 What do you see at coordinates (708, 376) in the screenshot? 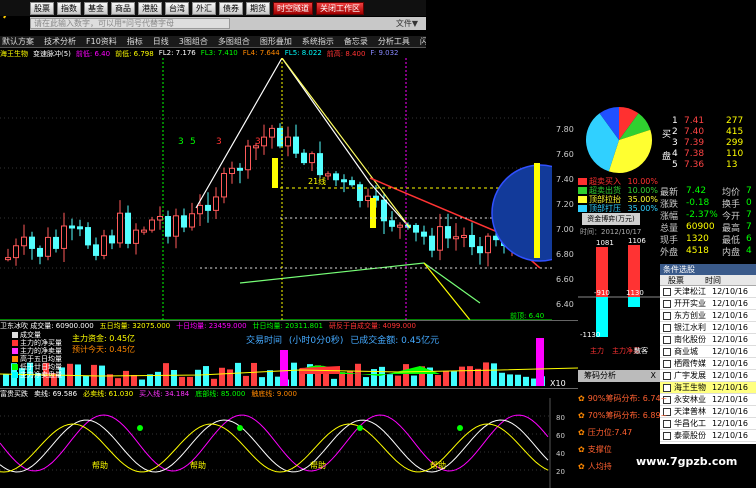
I see `screener-row: 广宇发展 12/10/16` at bounding box center [708, 376].